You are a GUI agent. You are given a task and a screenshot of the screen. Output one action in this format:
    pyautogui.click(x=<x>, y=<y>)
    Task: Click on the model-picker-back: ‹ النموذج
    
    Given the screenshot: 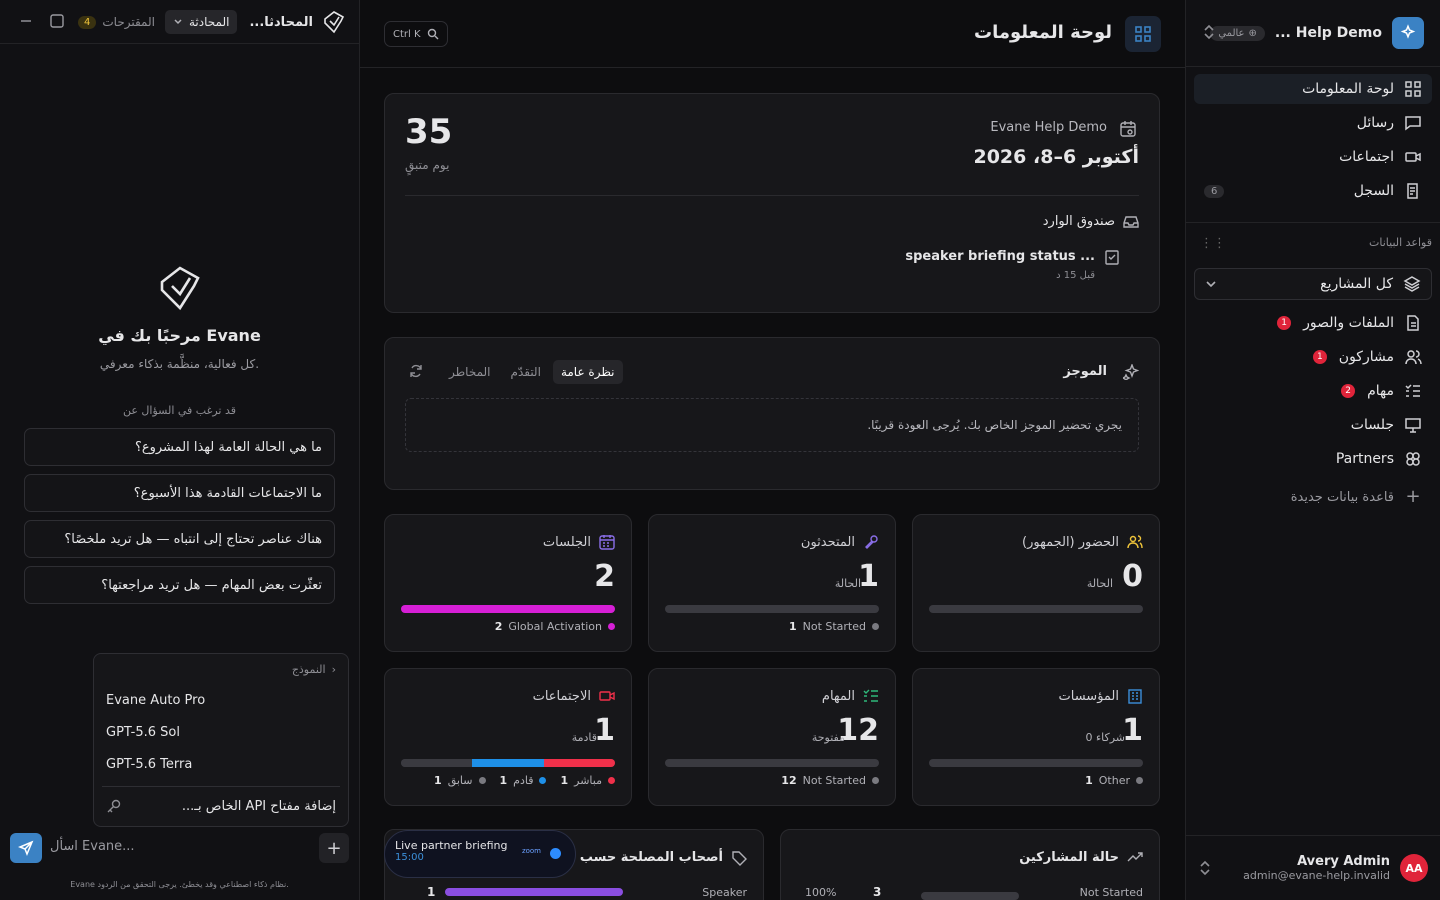 What is the action you would take?
    pyautogui.click(x=314, y=669)
    